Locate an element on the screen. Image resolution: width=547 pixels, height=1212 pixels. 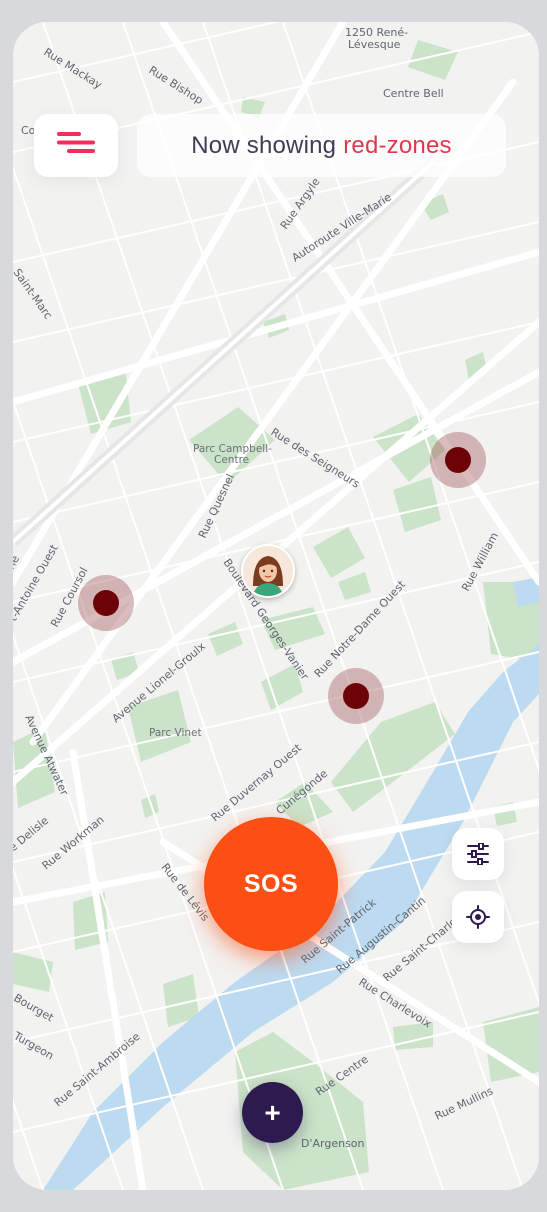
park-label: Parc Vinet is located at coordinates (175, 733).